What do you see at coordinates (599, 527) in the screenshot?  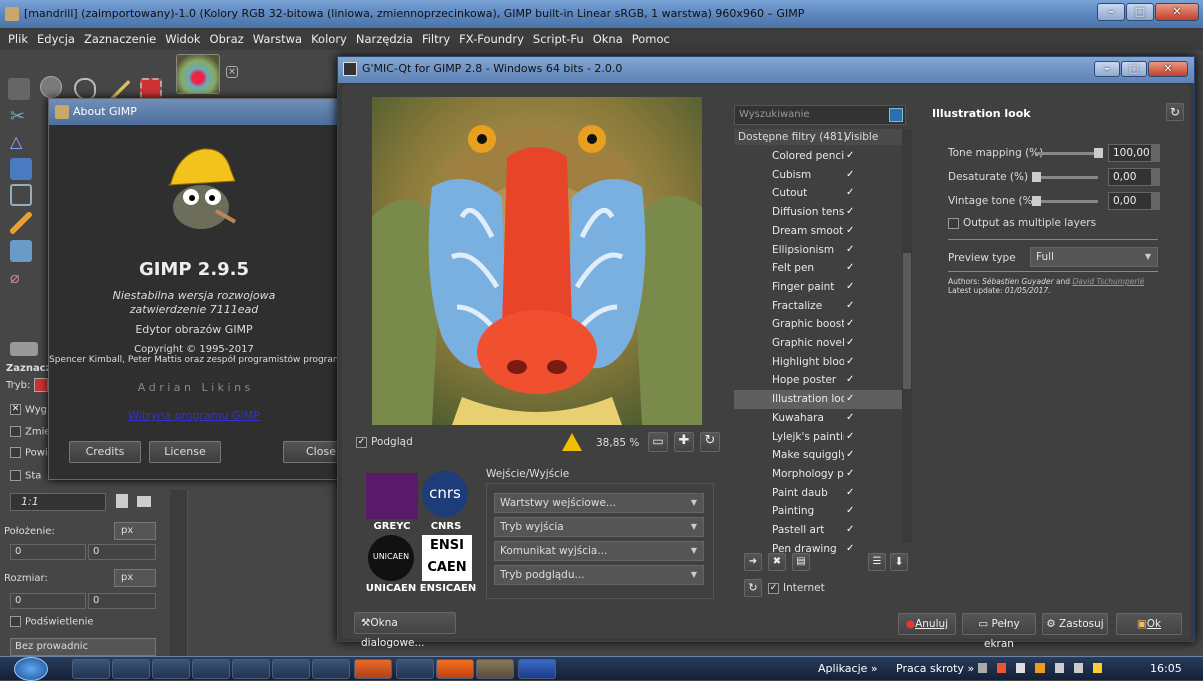 I see `output-mode-select: Tryb wyjścia ▼` at bounding box center [599, 527].